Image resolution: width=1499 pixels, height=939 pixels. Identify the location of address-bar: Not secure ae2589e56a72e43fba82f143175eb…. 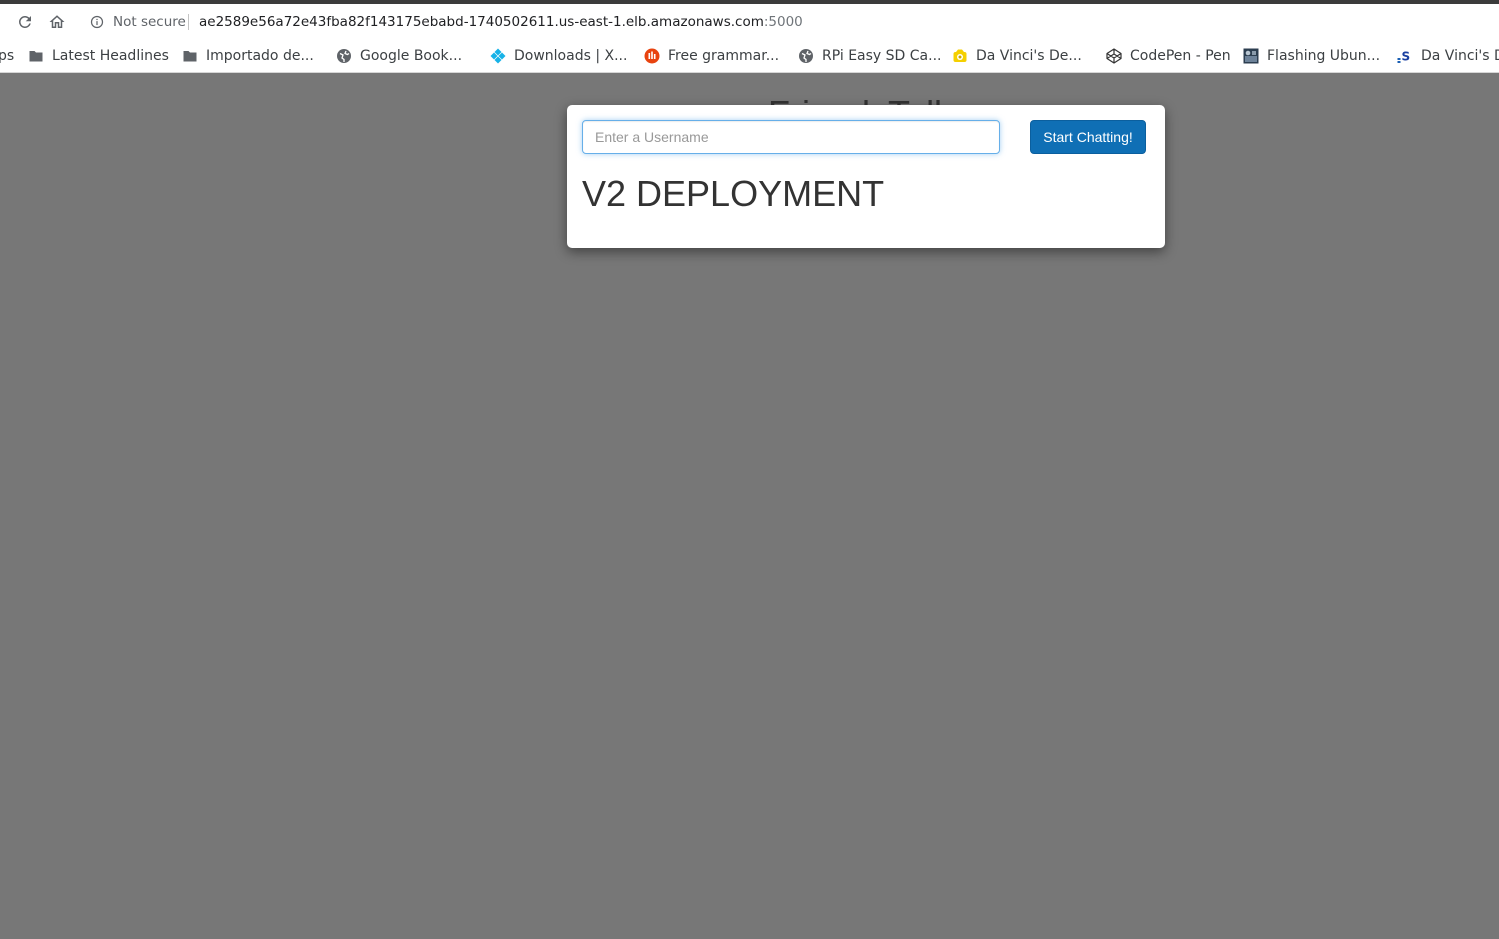
(789, 22).